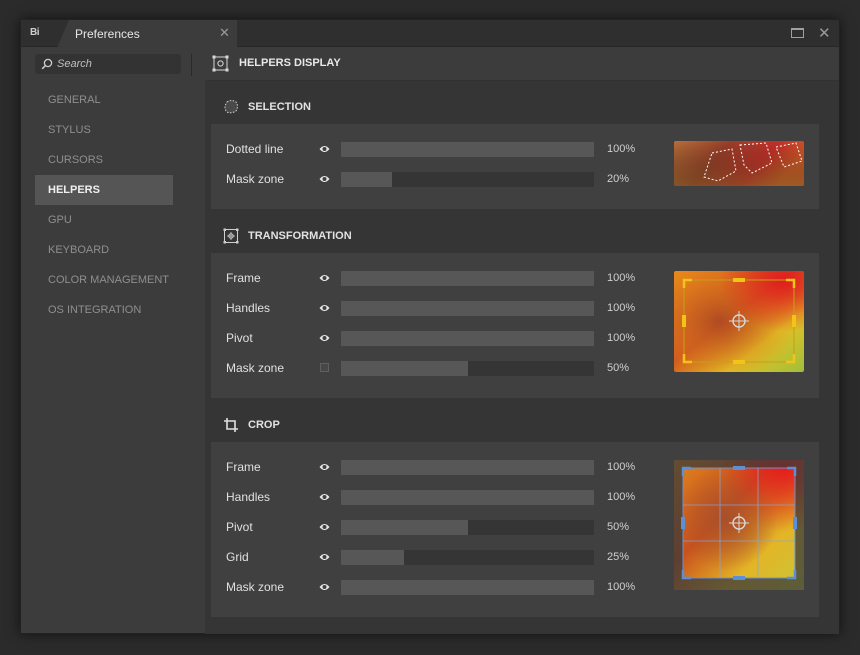  Describe the element at coordinates (797, 33) in the screenshot. I see `maximize-icon` at that location.